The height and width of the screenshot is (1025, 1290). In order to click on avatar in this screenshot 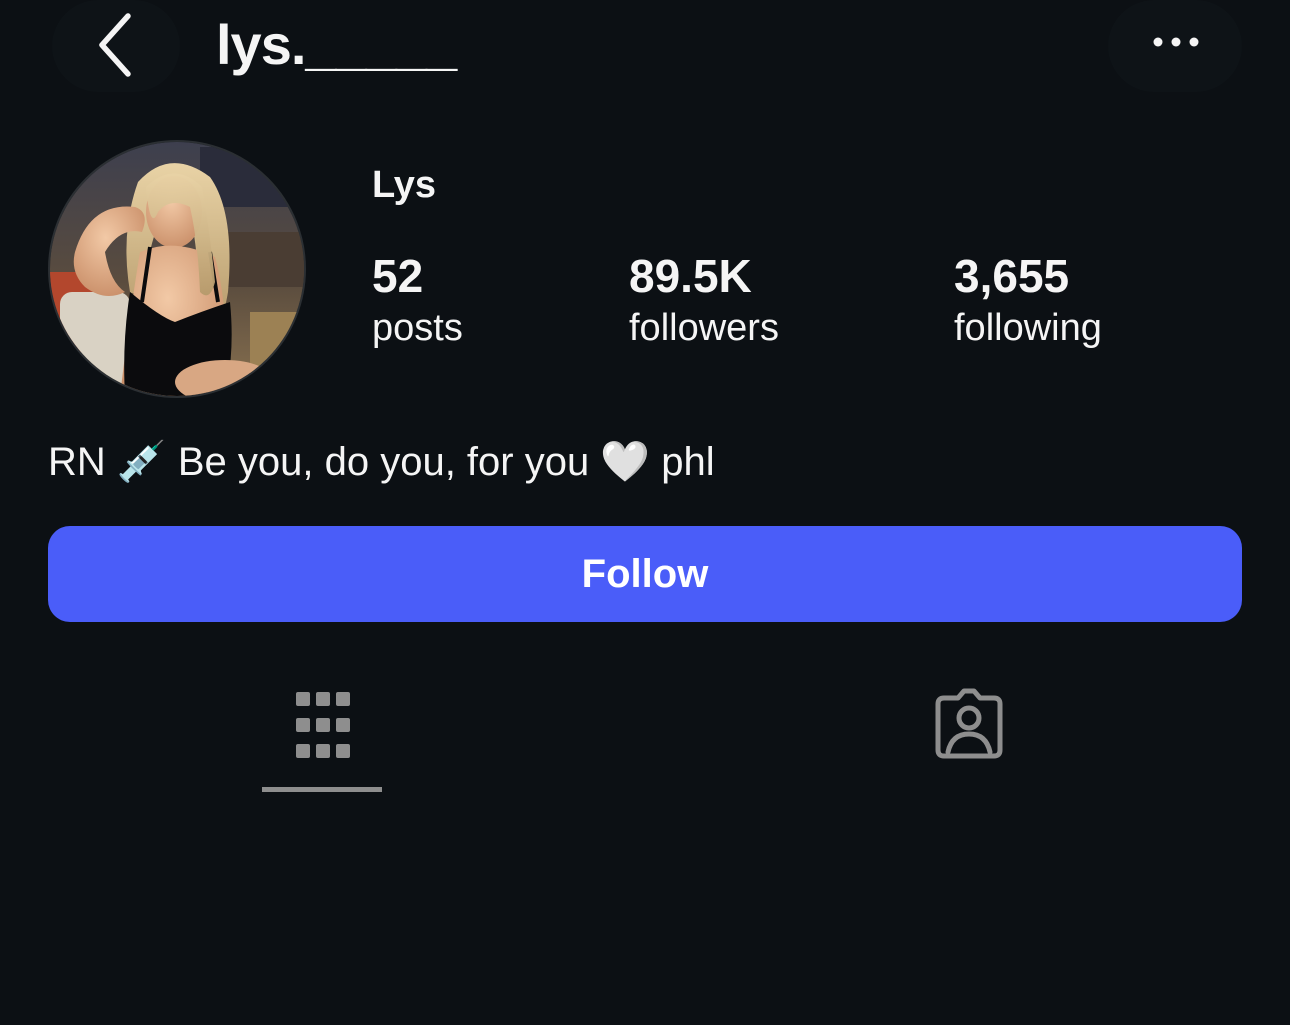, I will do `click(177, 269)`.